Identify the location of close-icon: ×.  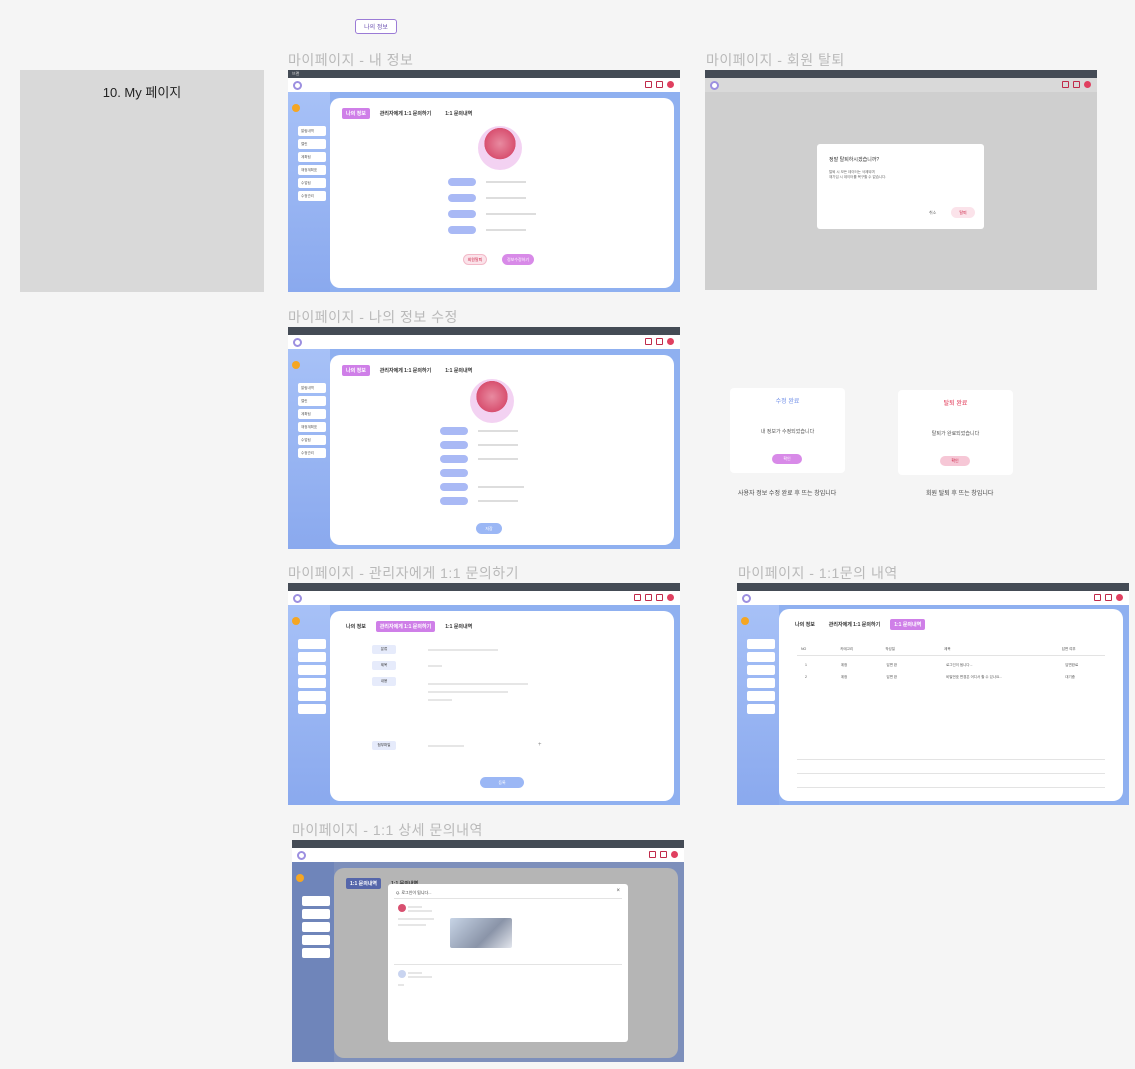
(618, 891).